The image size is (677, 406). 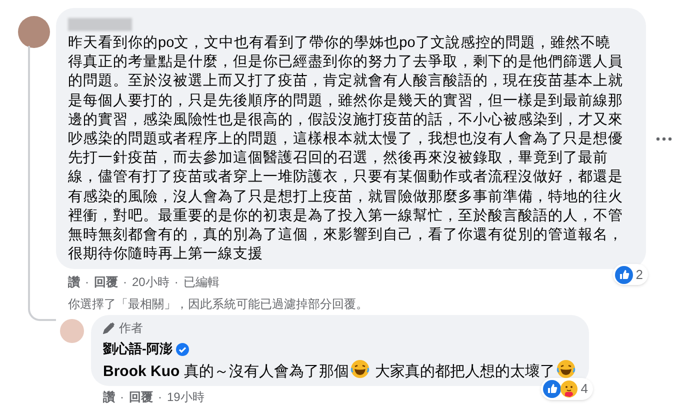 What do you see at coordinates (585, 389) in the screenshot?
I see `reaction-count: 4` at bounding box center [585, 389].